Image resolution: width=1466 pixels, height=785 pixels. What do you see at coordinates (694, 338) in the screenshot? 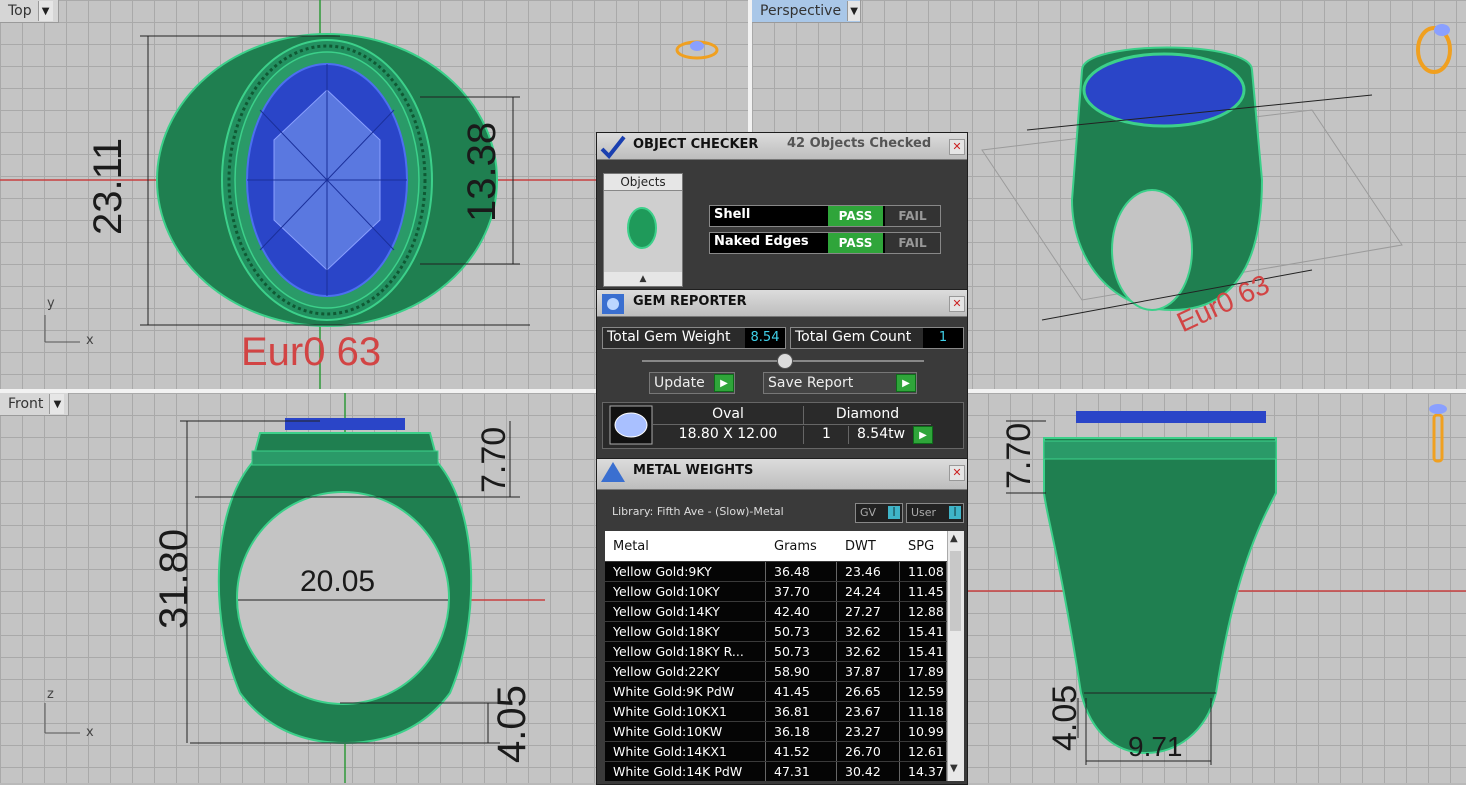
I see `total-gem-weight-field: Total Gem Weight 8.54` at bounding box center [694, 338].